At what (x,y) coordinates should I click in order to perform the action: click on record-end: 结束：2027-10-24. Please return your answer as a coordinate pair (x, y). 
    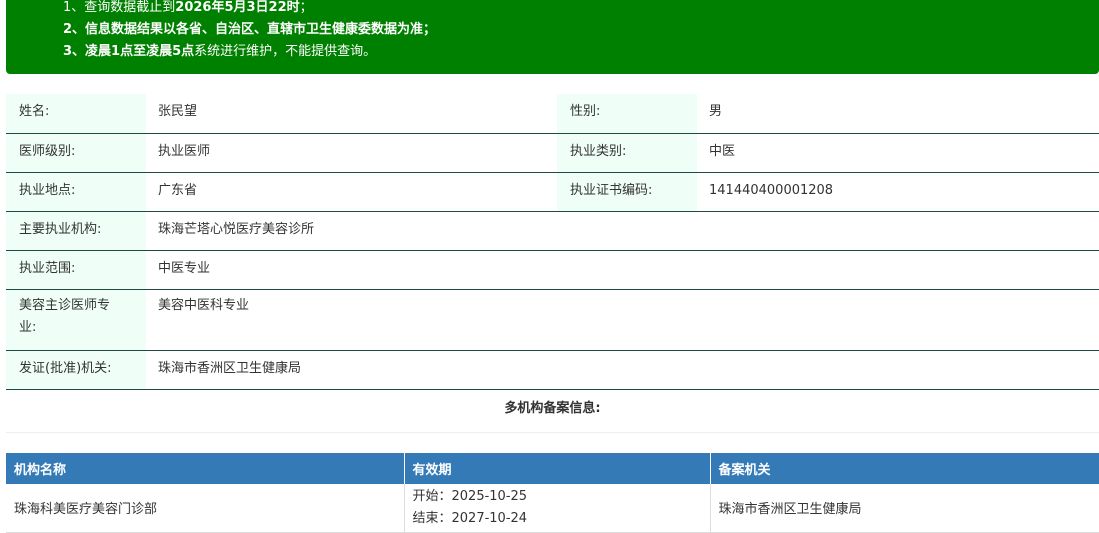
    Looking at the image, I should click on (470, 518).